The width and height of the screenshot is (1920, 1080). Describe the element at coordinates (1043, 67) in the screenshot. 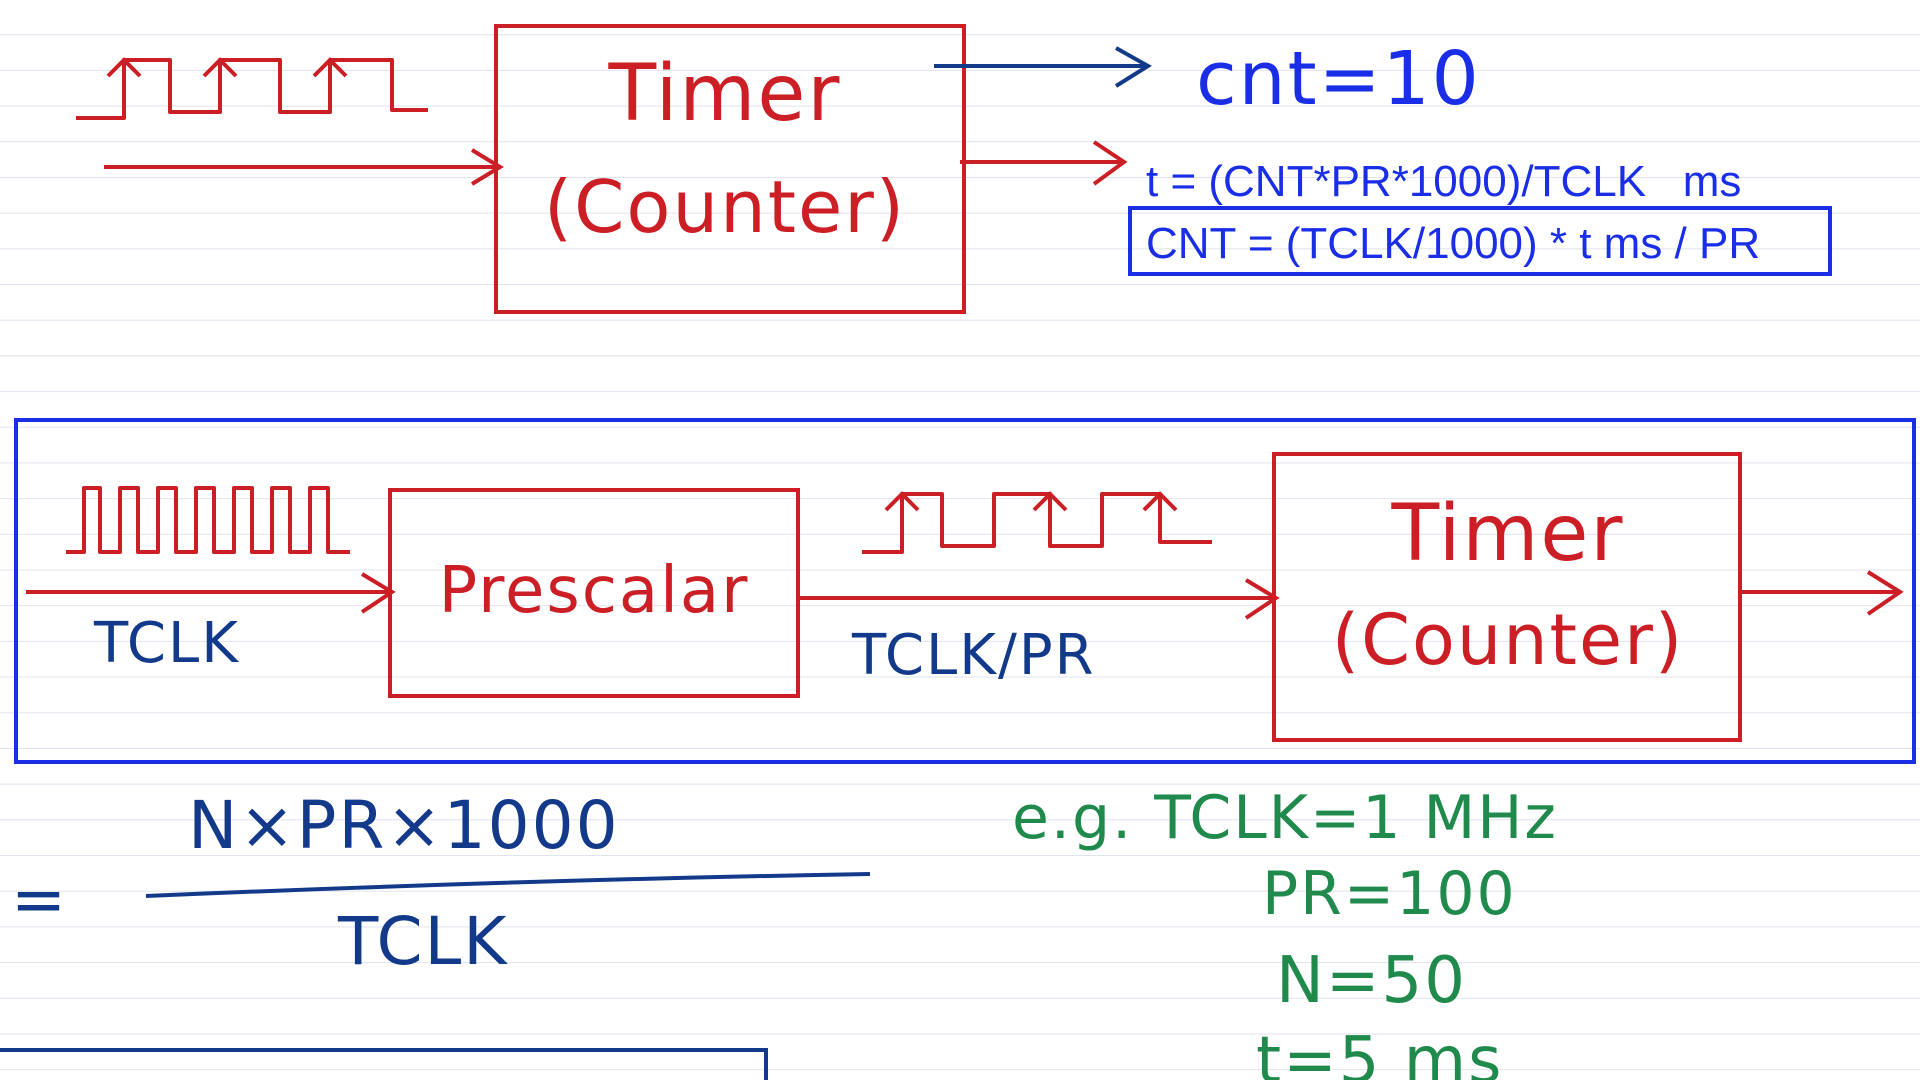

I see `output-arrow-count` at that location.